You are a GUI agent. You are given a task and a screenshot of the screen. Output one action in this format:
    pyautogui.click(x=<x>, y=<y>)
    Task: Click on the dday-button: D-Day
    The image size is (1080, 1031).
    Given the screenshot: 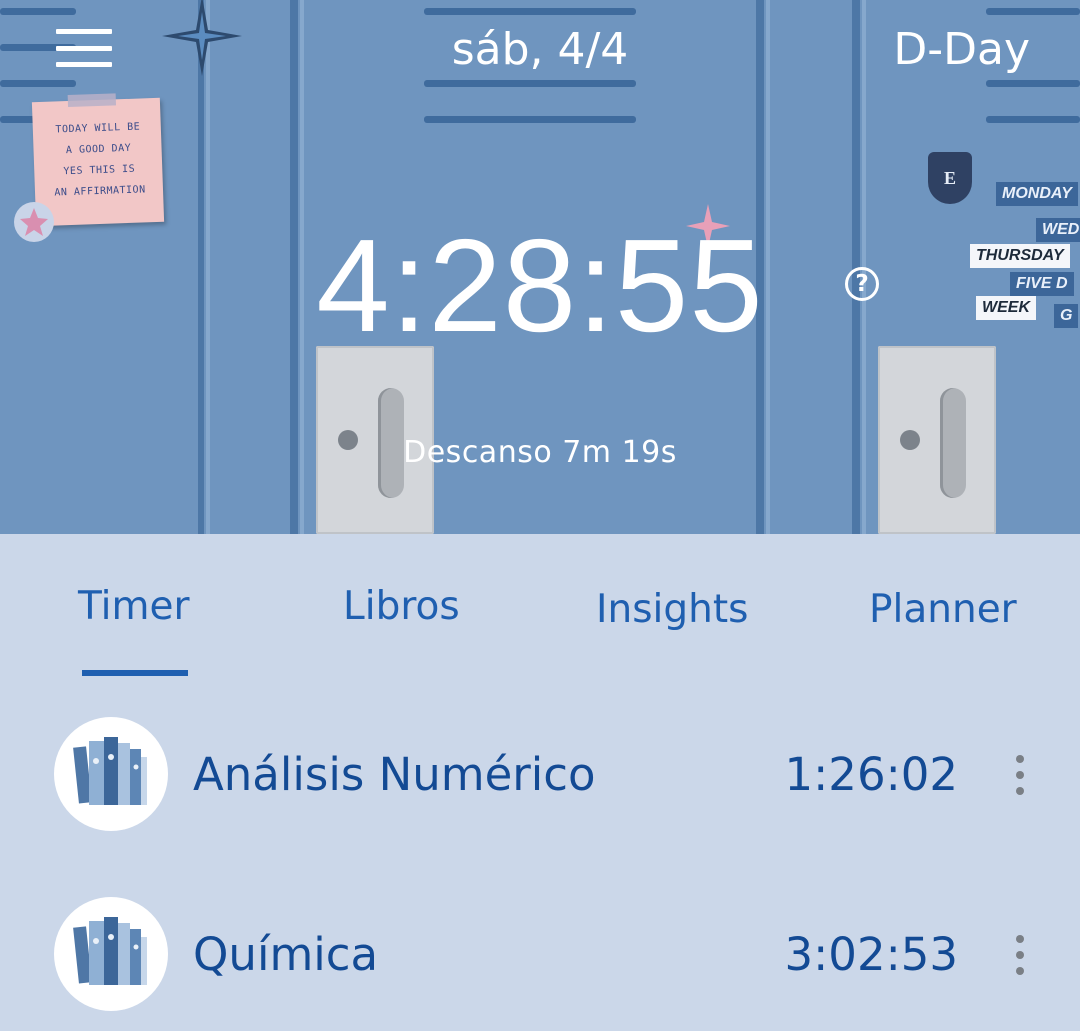 What is the action you would take?
    pyautogui.click(x=961, y=50)
    